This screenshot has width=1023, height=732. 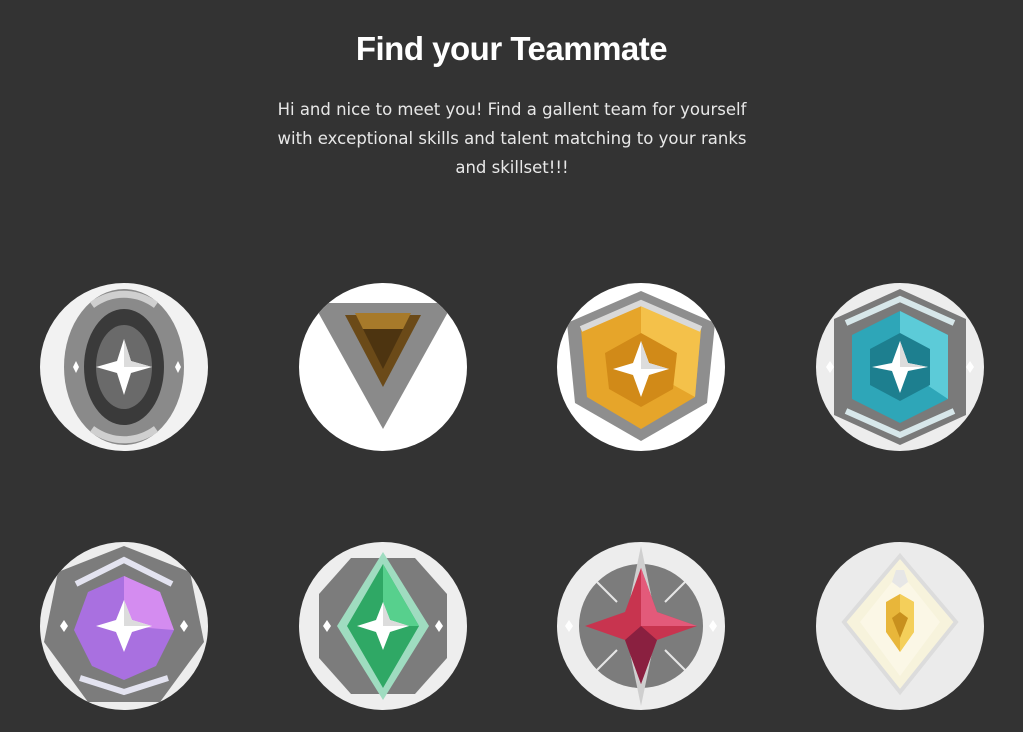 I want to click on radiant-rank-icon, so click(x=900, y=626).